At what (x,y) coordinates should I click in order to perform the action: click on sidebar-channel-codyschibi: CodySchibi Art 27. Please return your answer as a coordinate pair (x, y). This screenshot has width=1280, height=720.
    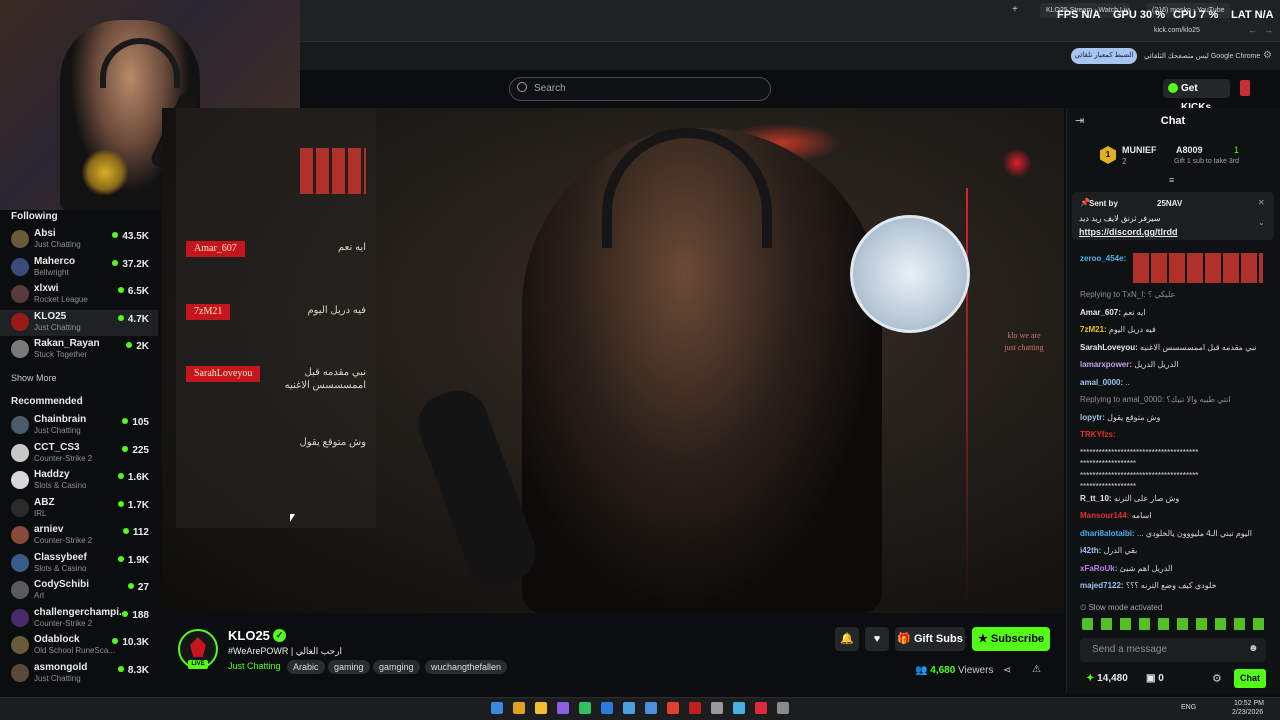
    Looking at the image, I should click on (79, 591).